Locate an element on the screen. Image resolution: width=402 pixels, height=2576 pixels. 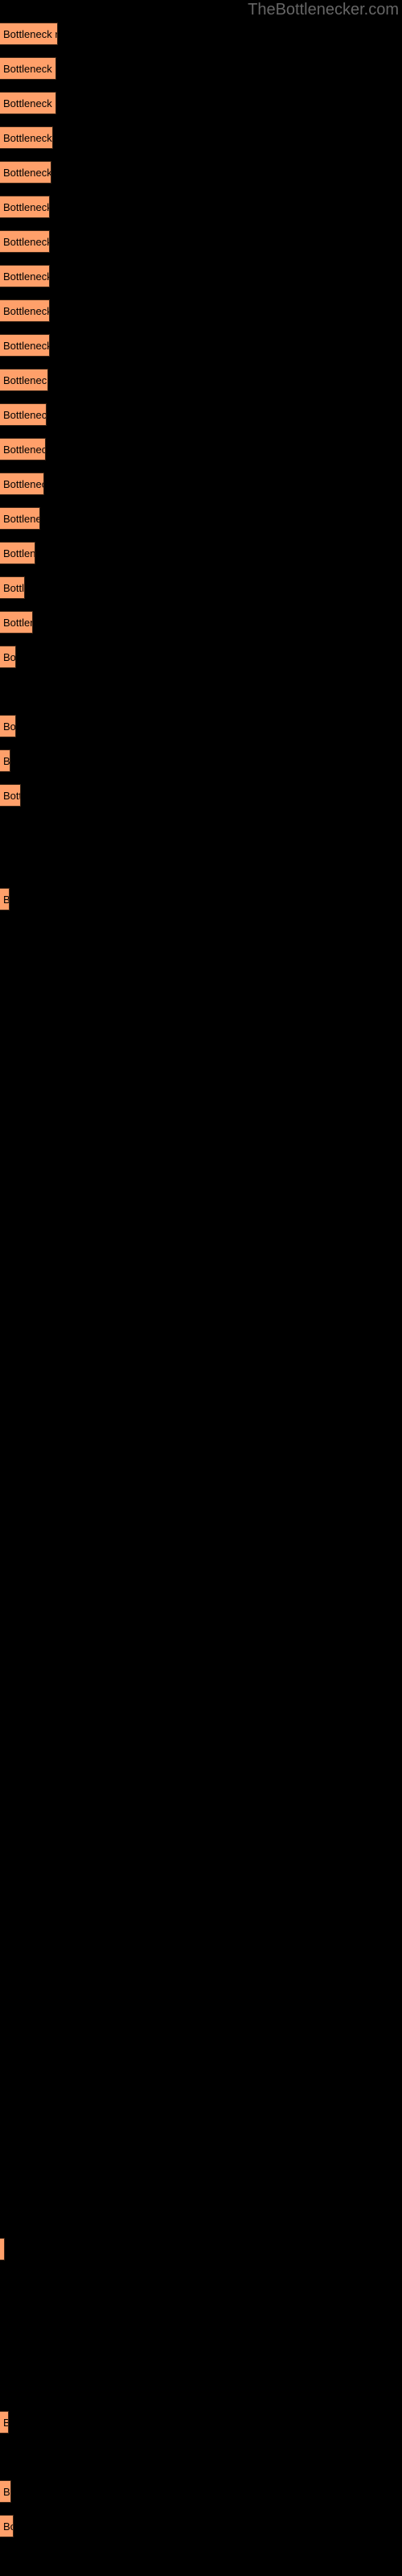
bar-17: Bottleneck result is located at coordinates (12, 587).